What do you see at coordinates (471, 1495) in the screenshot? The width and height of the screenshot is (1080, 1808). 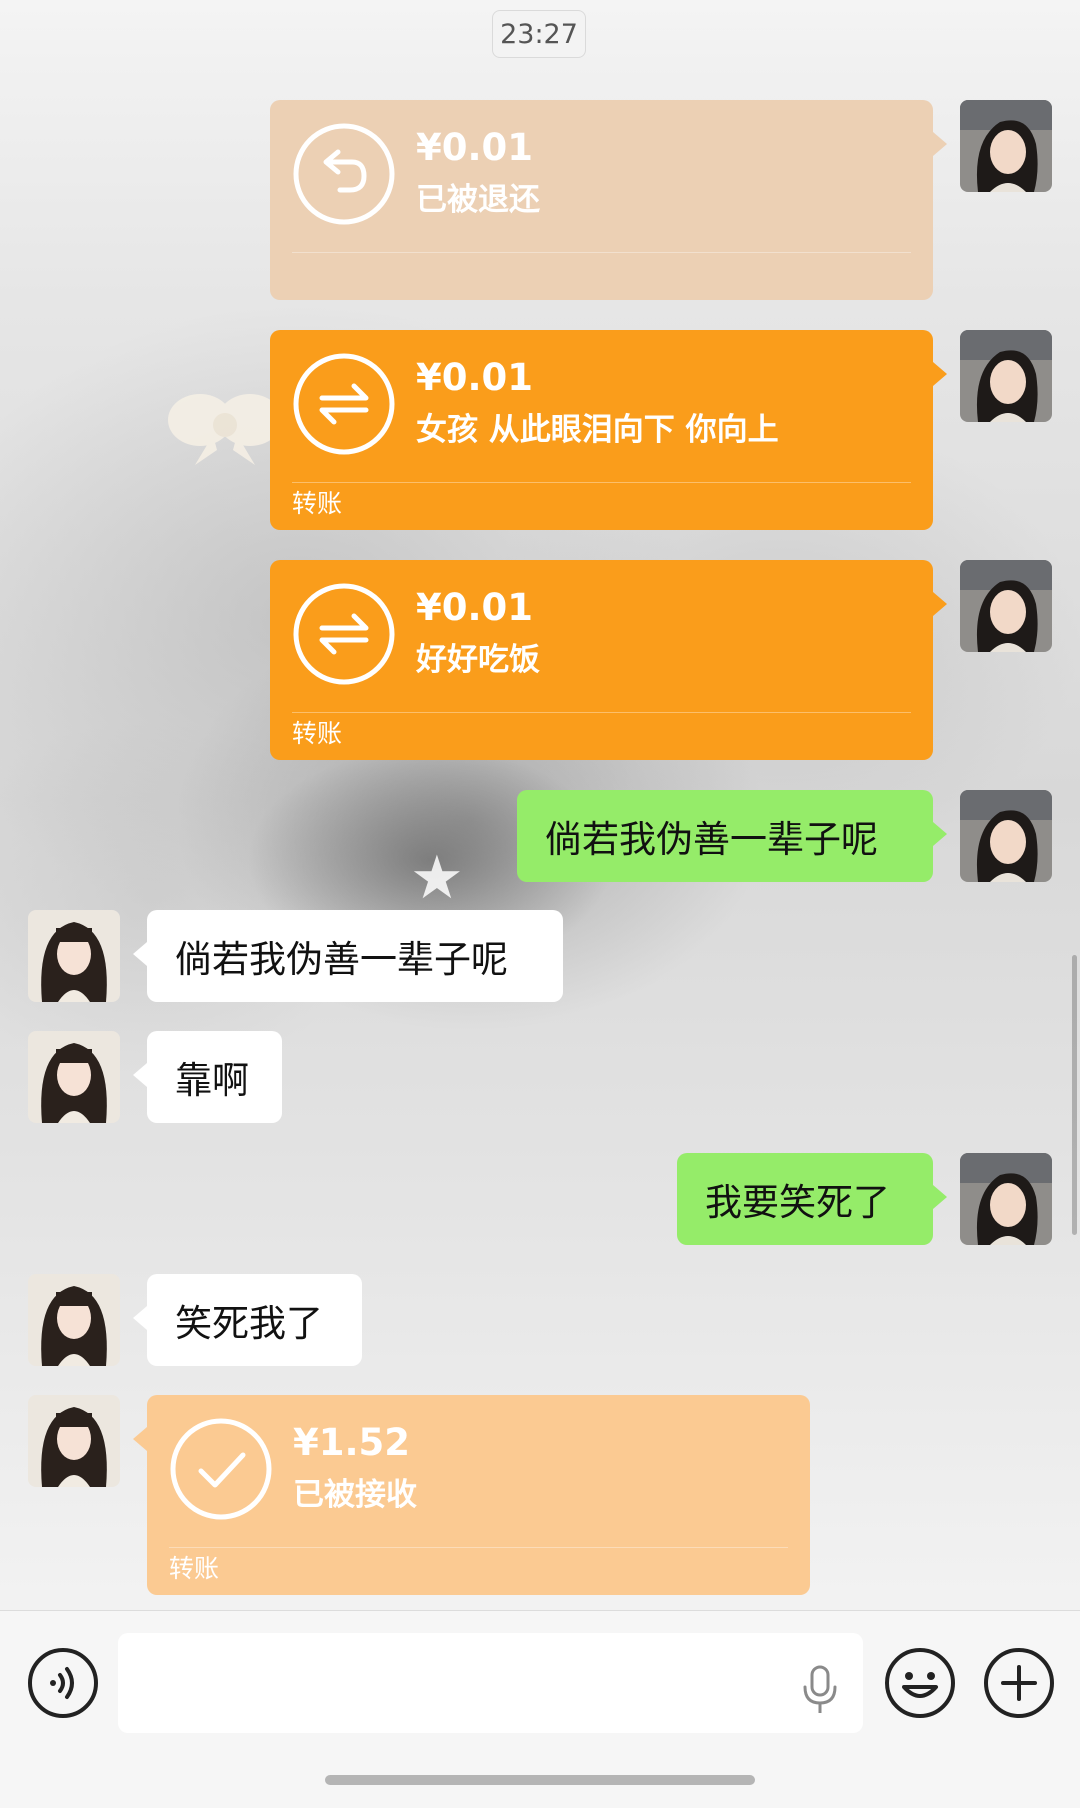 I see `transfer-card-received: ¥1.52 已被接收 转账` at bounding box center [471, 1495].